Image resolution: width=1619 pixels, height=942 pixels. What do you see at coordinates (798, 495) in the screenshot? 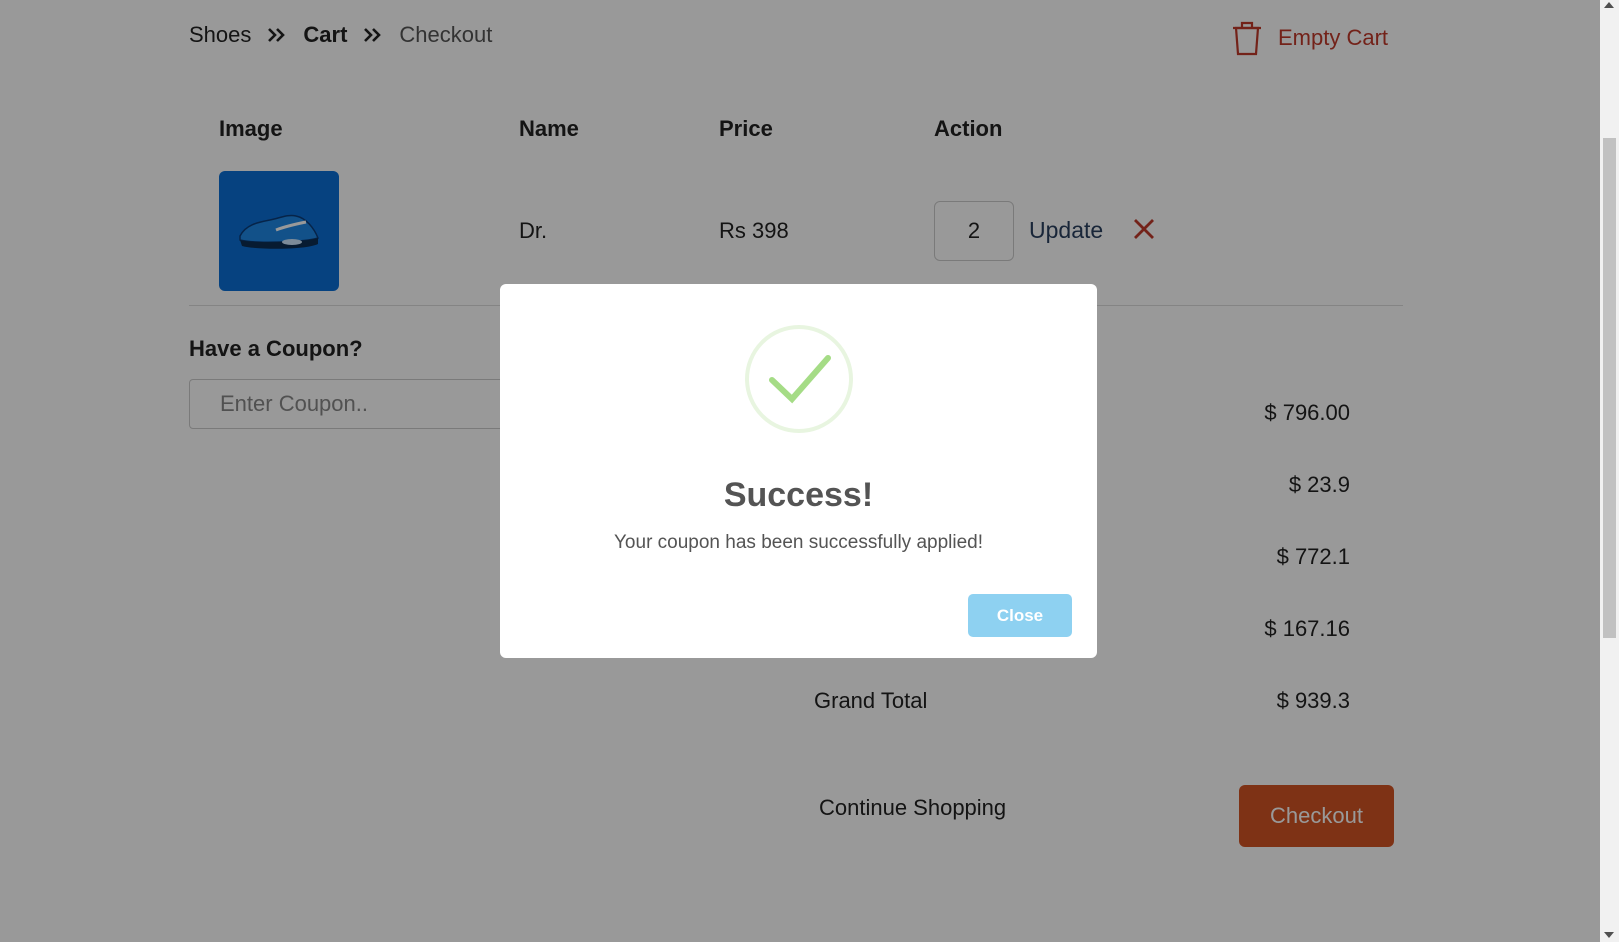
I see `modal-title: Success!` at bounding box center [798, 495].